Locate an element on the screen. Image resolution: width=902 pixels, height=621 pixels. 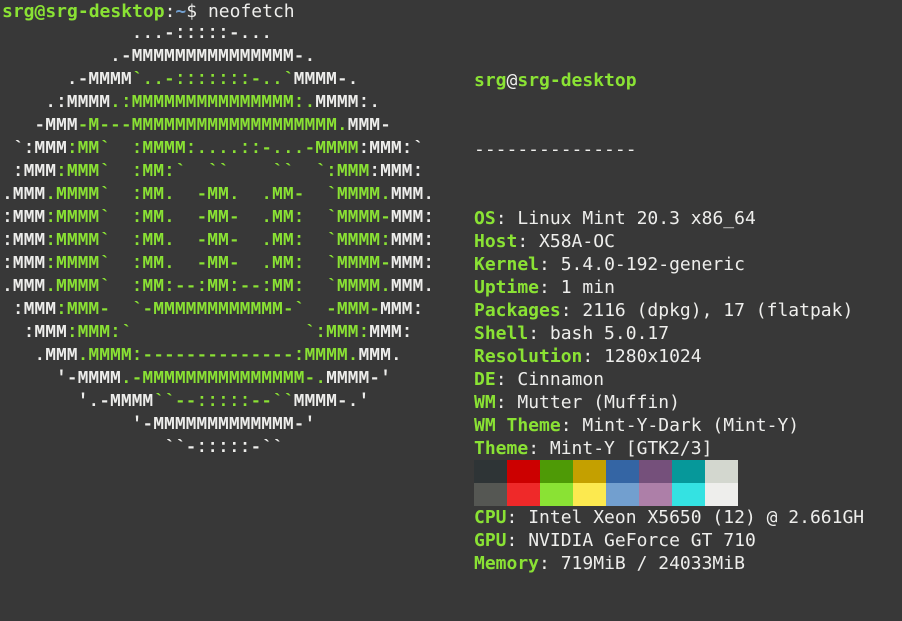
logo-line: '-MMMMMMMMMMMMM-' is located at coordinates (218, 425).